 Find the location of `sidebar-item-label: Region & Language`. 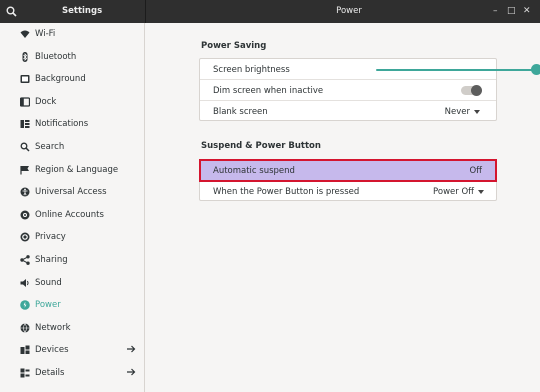

sidebar-item-label: Region & Language is located at coordinates (77, 169).